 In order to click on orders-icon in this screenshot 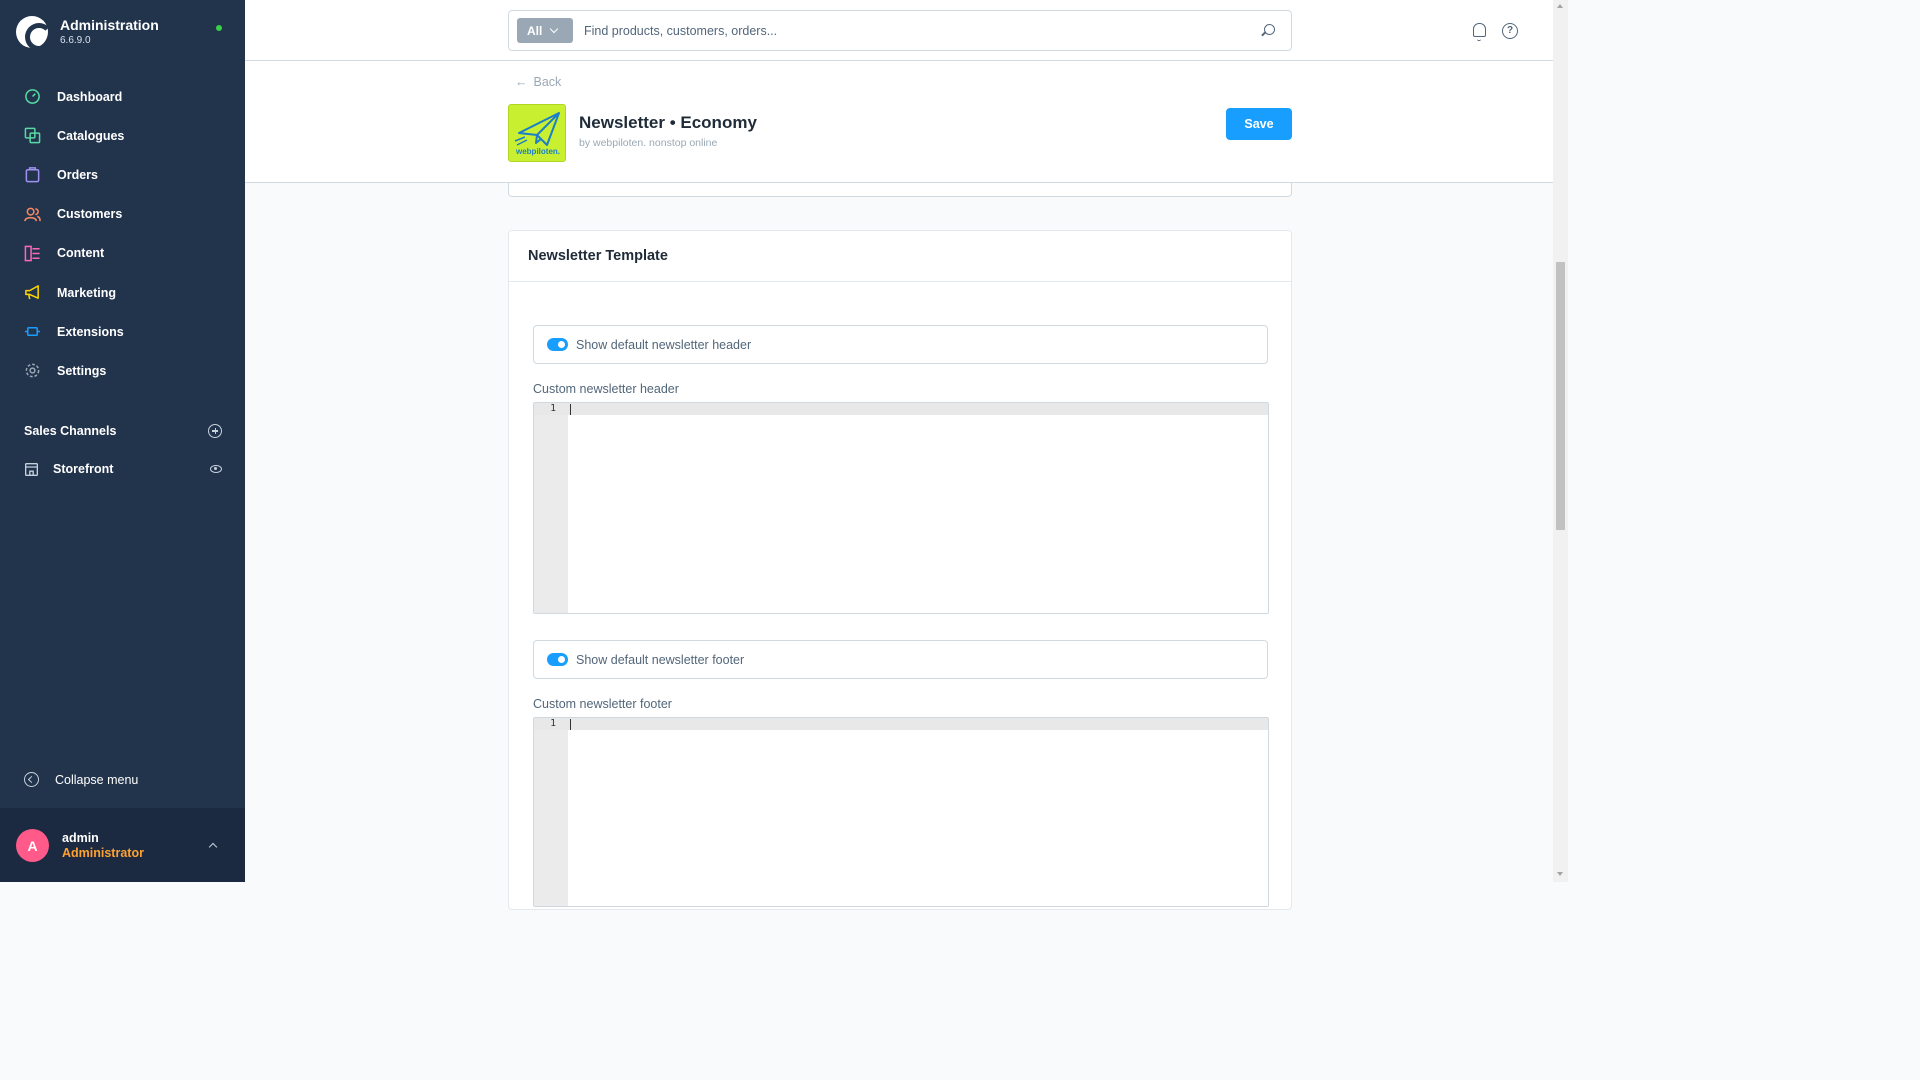, I will do `click(32, 175)`.